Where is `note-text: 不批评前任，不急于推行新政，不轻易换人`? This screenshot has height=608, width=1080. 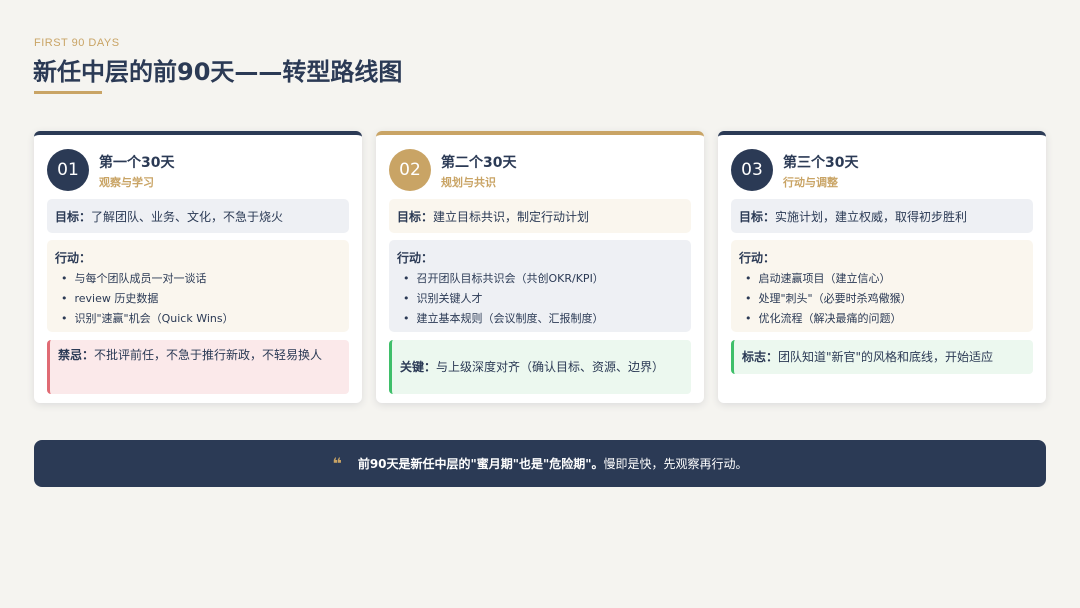 note-text: 不批评前任，不急于推行新政，不轻易换人 is located at coordinates (208, 355).